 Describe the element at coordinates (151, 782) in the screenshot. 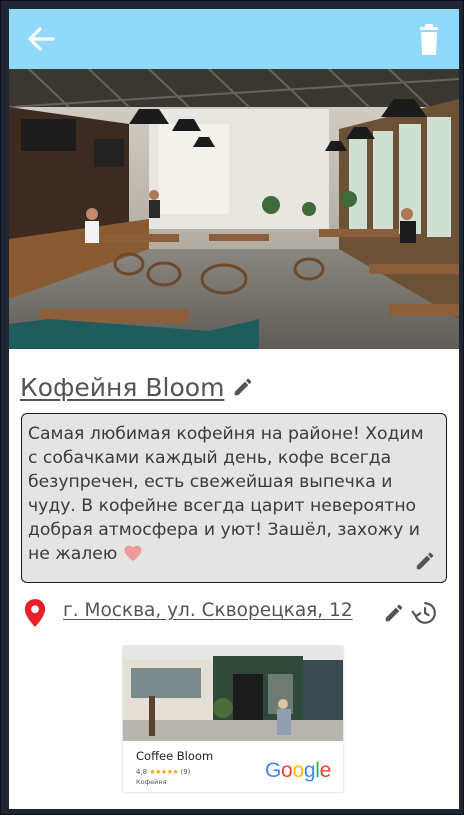

I see `place-category: Кофейня` at that location.